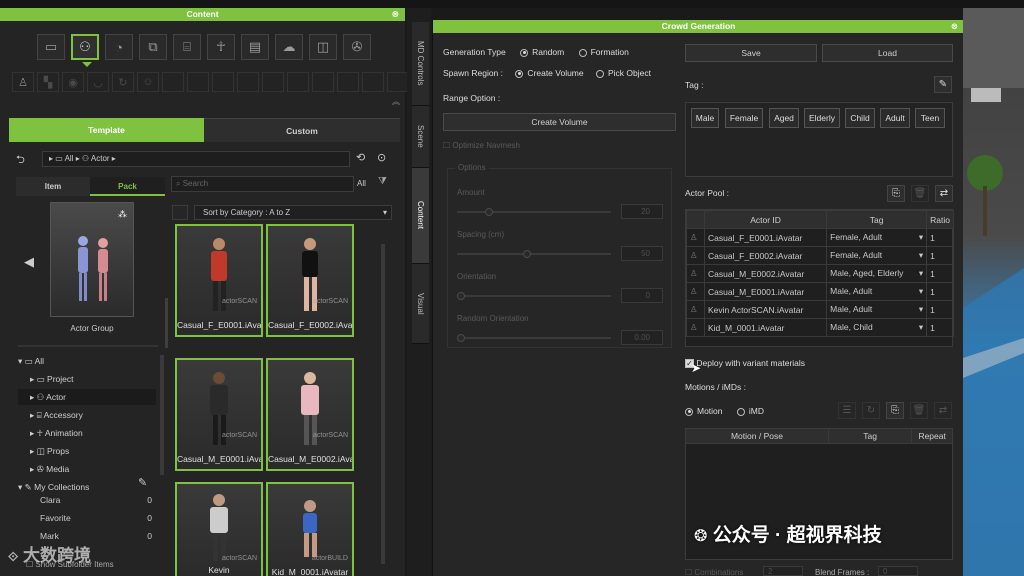 The height and width of the screenshot is (576, 1024). Describe the element at coordinates (53, 186) in the screenshot. I see `subtab-item: Item` at that location.